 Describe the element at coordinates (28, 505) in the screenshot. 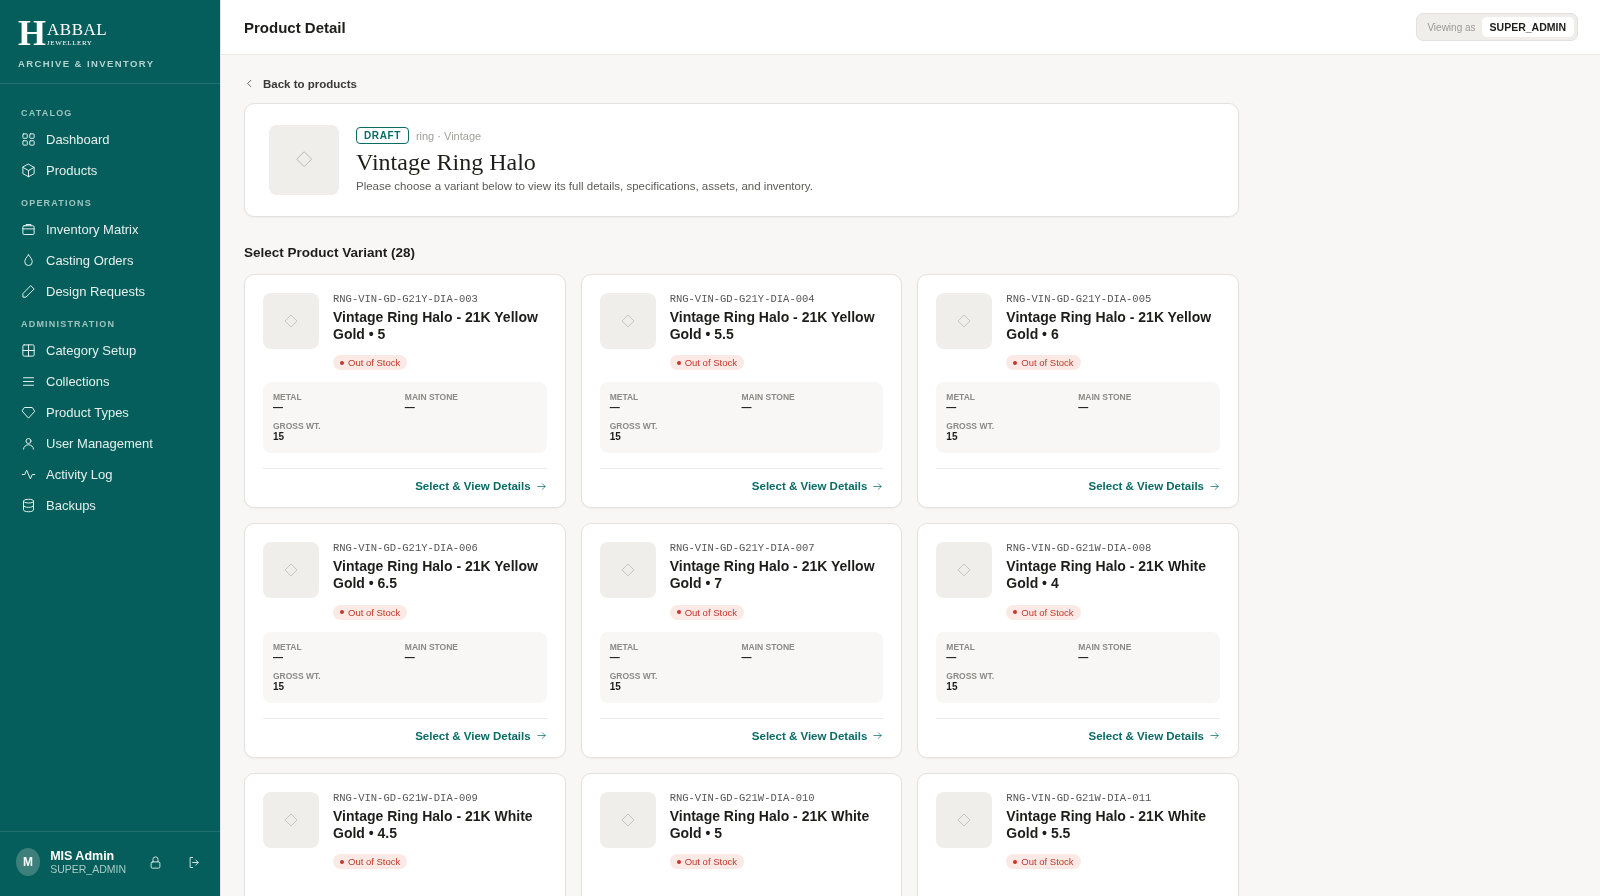

I see `database-icon` at that location.